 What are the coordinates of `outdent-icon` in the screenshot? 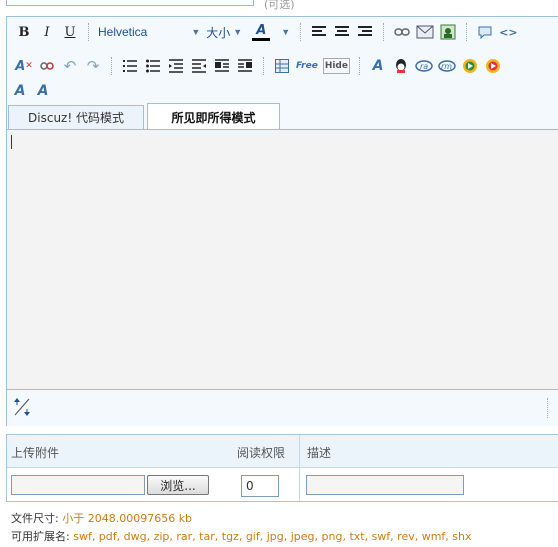 It's located at (176, 66).